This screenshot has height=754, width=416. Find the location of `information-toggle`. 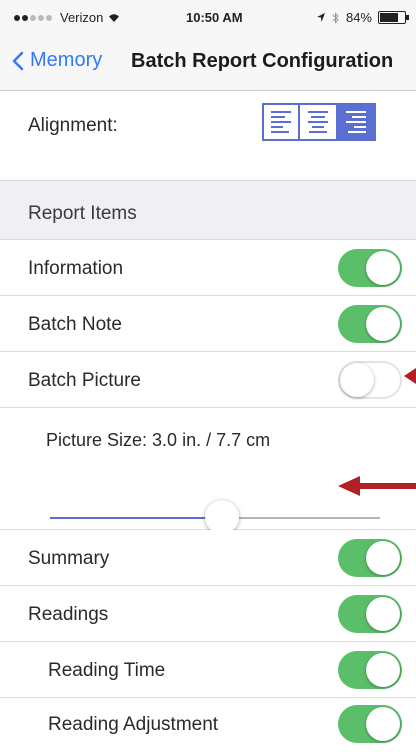

information-toggle is located at coordinates (370, 268).